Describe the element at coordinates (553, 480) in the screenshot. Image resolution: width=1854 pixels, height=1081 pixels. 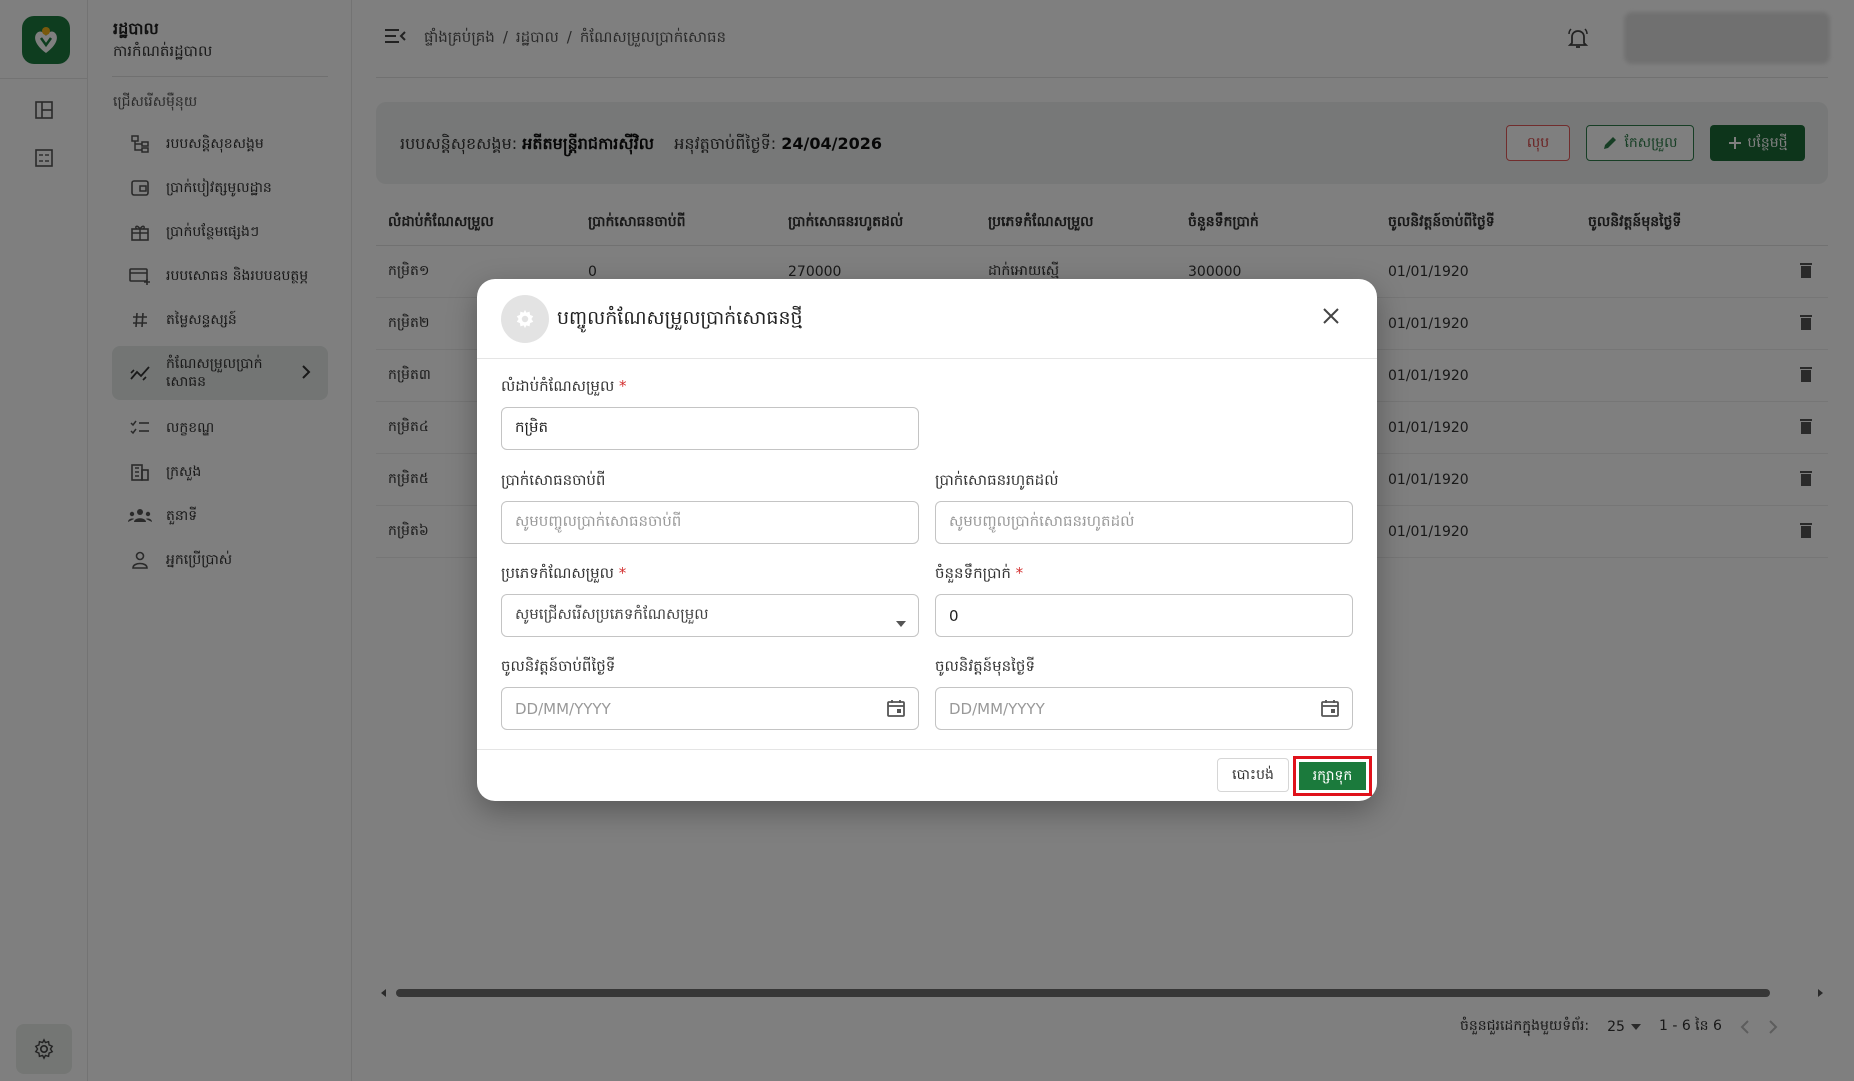
I see `pension-from-label: ប្រាក់សោធនចាប់ពី` at that location.